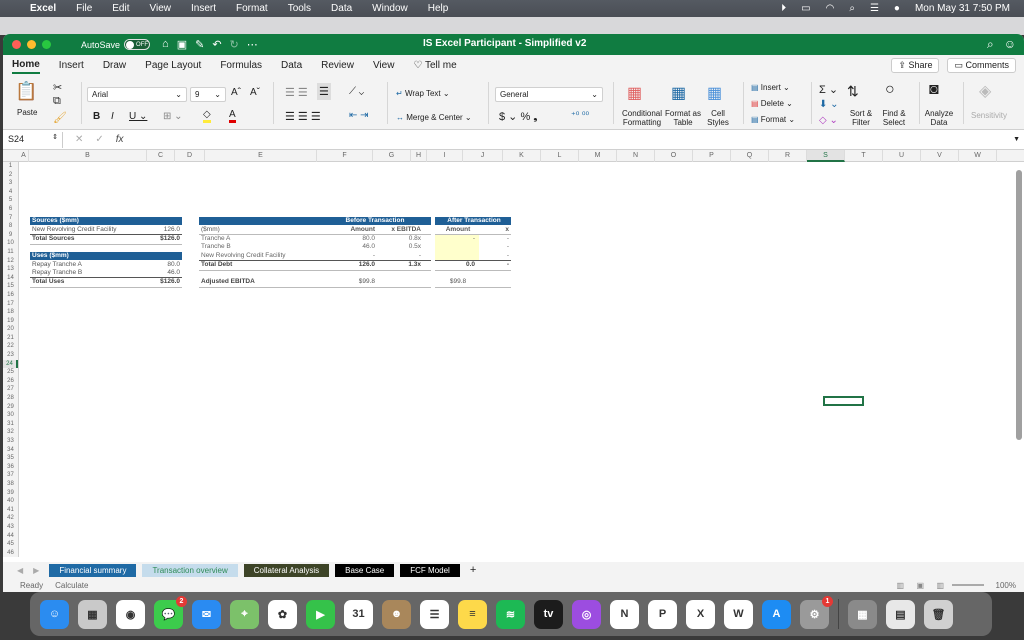 The height and width of the screenshot is (640, 1024). I want to click on row-header-6: 6, so click(10, 209).